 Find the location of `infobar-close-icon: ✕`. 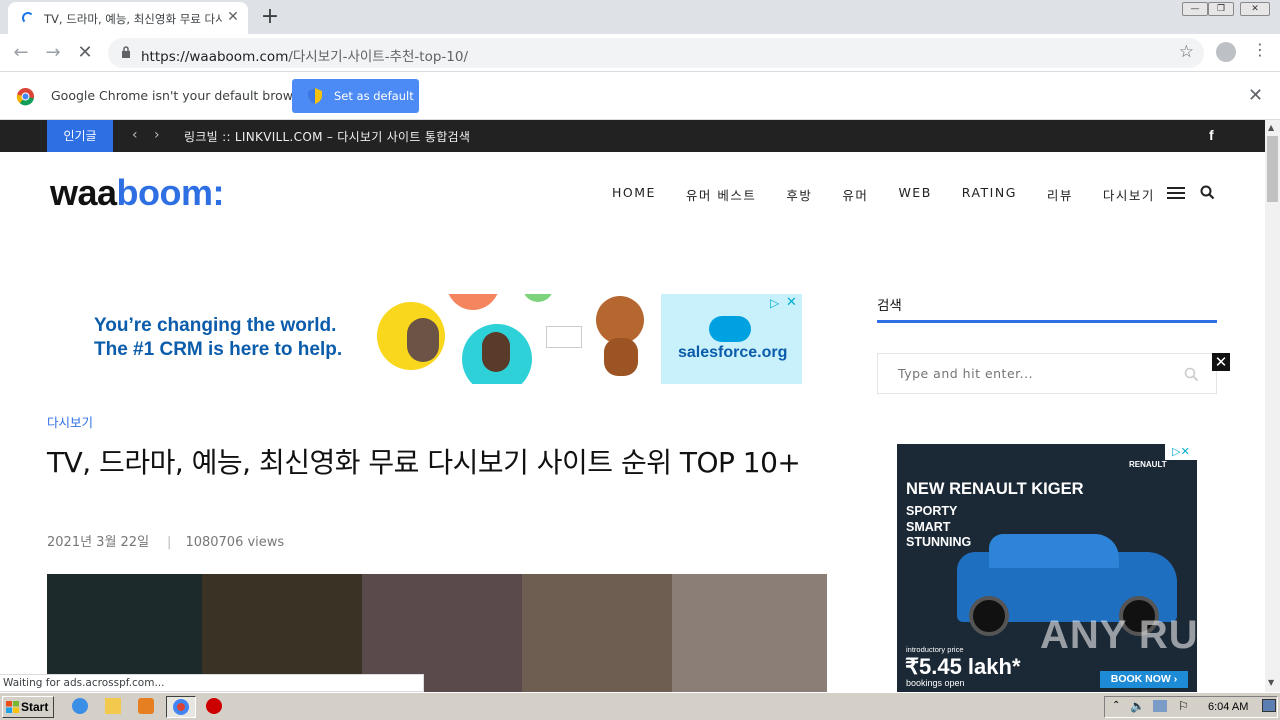

infobar-close-icon: ✕ is located at coordinates (1255, 95).